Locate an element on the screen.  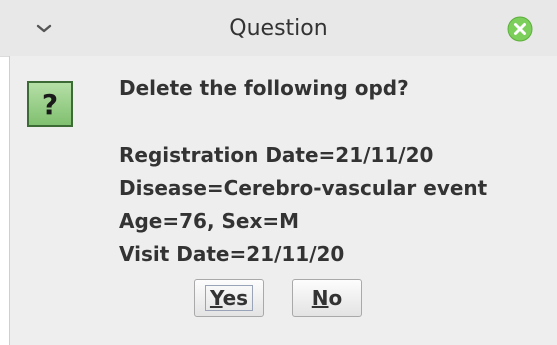
detail-visit-date: Visit Date=21/11/20 is located at coordinates (232, 254).